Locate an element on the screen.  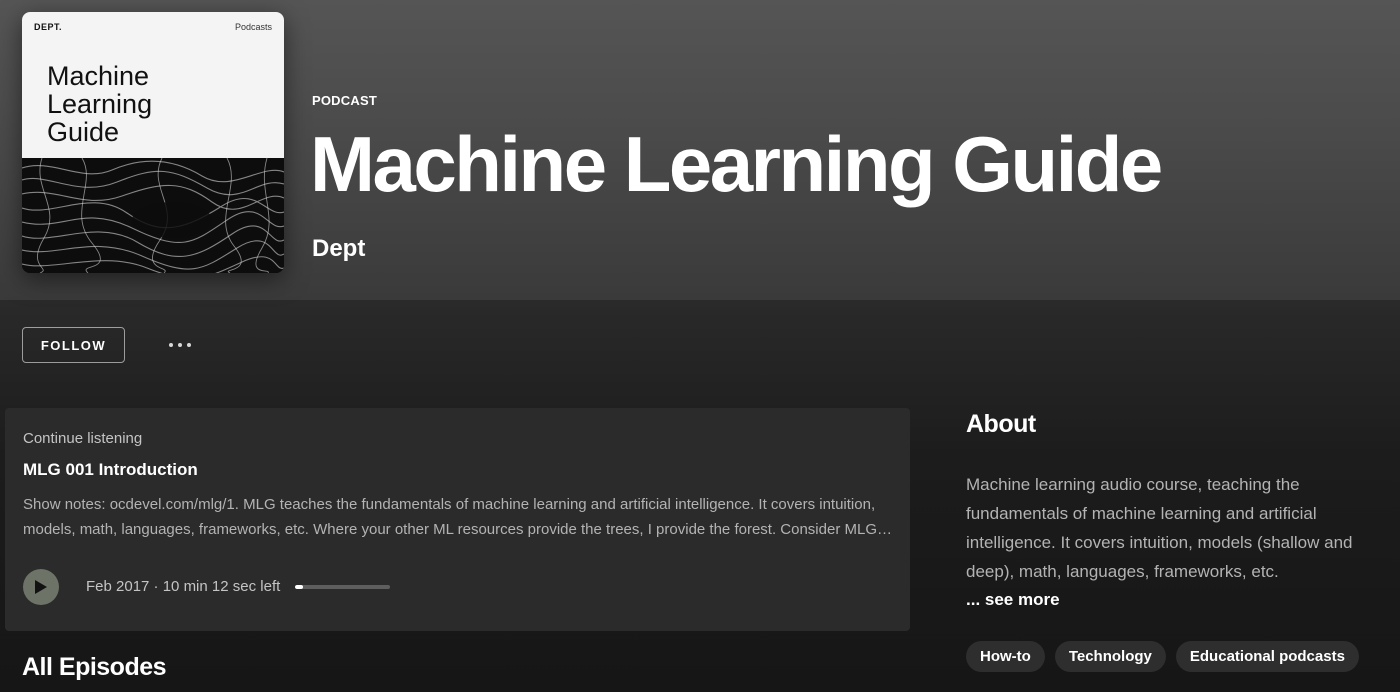
cover-title: Machine Learning Guide is located at coordinates (147, 104).